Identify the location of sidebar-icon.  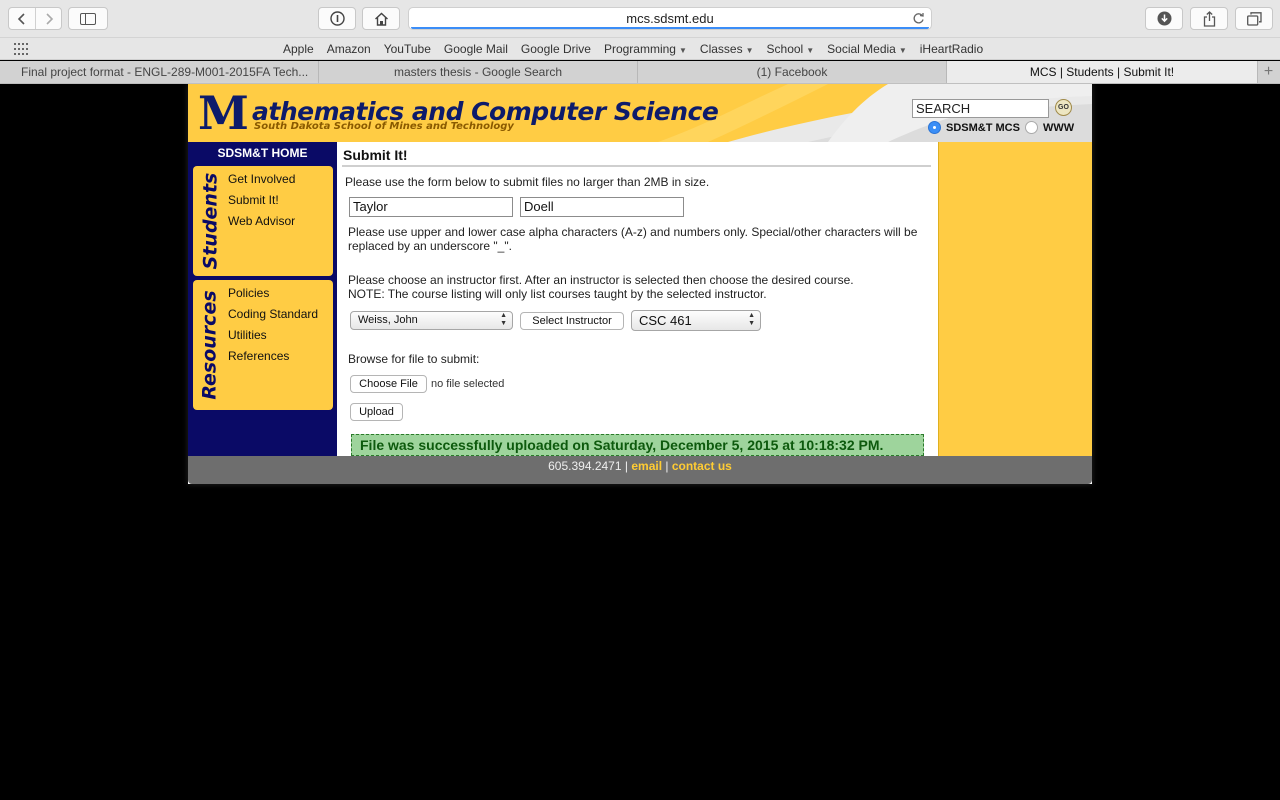
(88, 18).